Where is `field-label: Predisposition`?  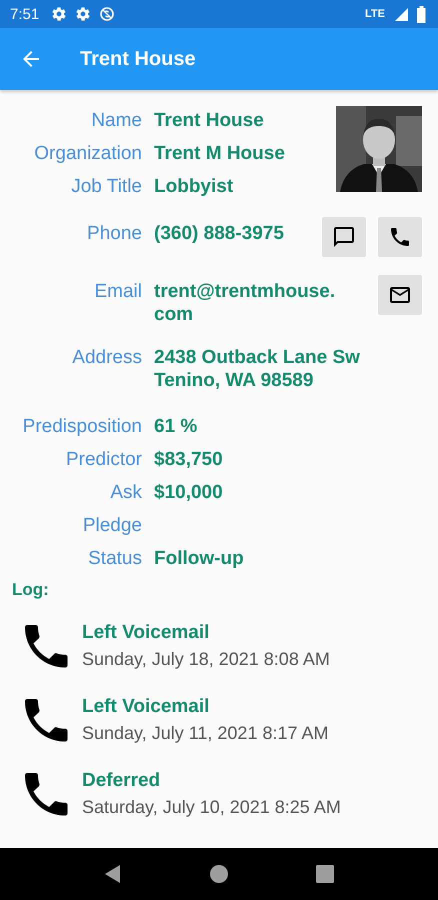 field-label: Predisposition is located at coordinates (82, 426).